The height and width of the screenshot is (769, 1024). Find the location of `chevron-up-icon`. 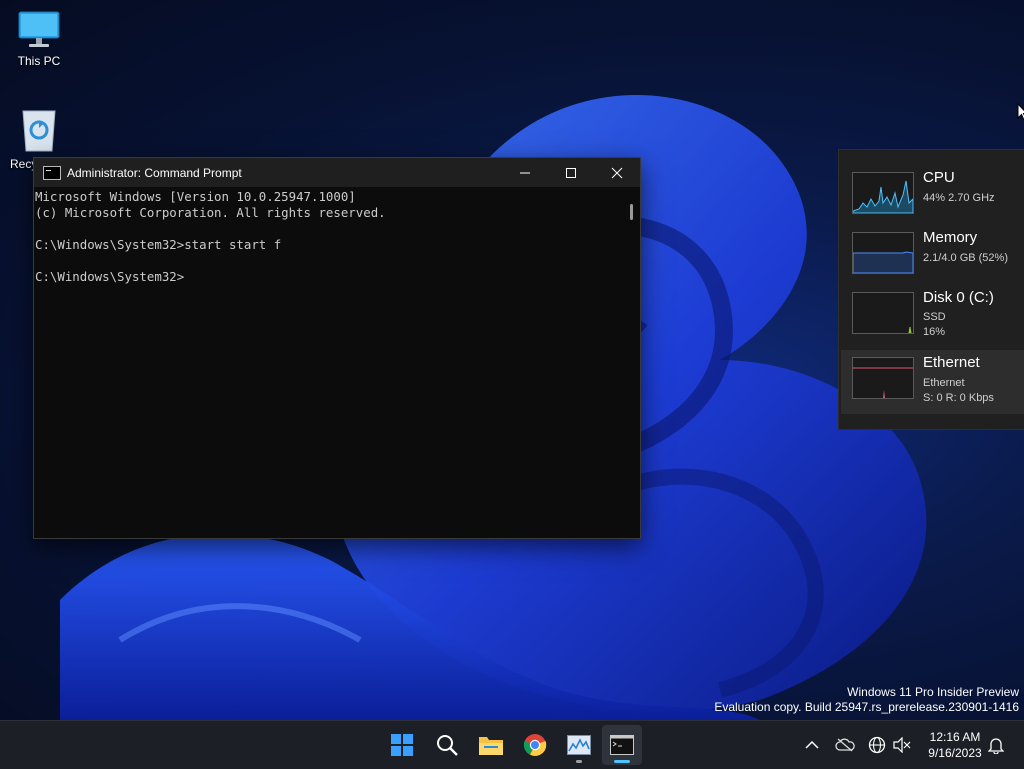

chevron-up-icon is located at coordinates (812, 744).